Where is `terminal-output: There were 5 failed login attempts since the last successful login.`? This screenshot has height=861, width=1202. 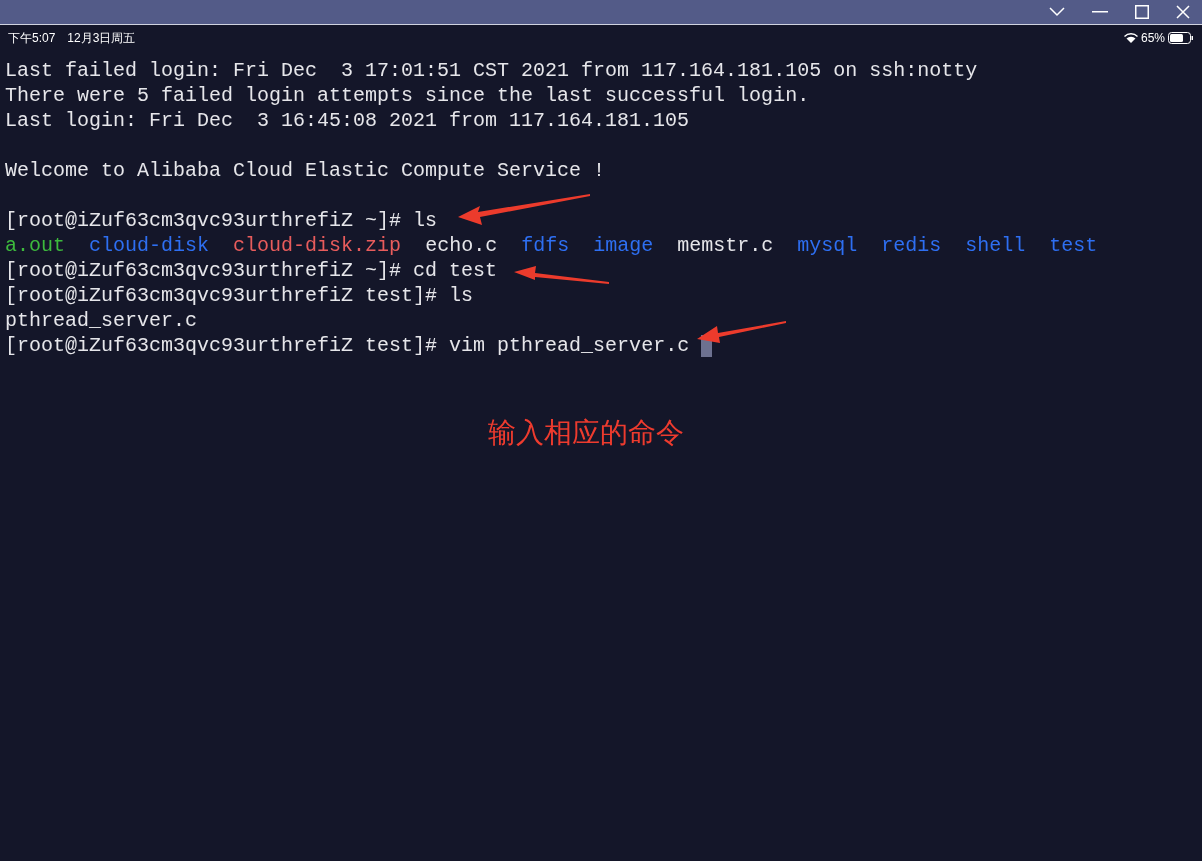 terminal-output: There were 5 failed login attempts since the last successful login. is located at coordinates (407, 95).